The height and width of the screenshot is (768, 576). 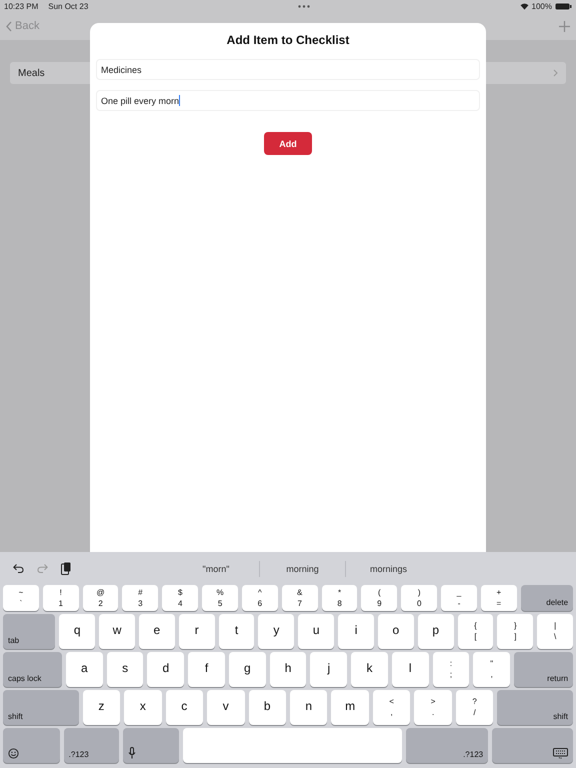 What do you see at coordinates (515, 631) in the screenshot?
I see `keyboard-key: } ]` at bounding box center [515, 631].